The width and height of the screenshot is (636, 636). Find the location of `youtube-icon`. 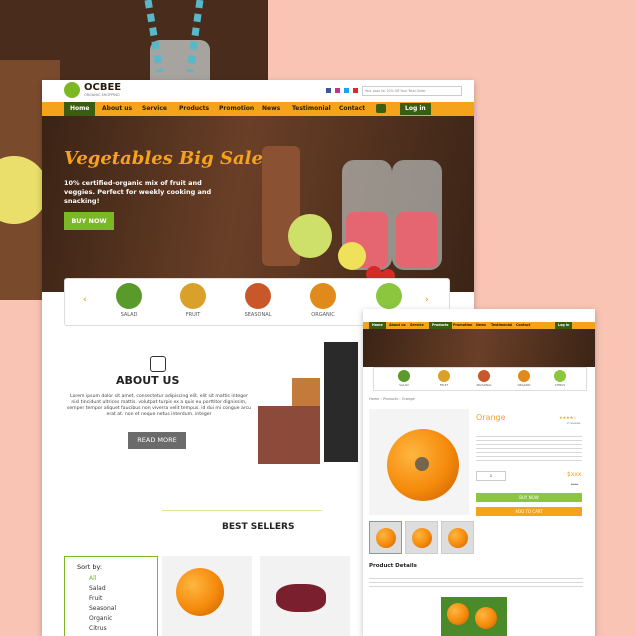

youtube-icon is located at coordinates (355, 90).